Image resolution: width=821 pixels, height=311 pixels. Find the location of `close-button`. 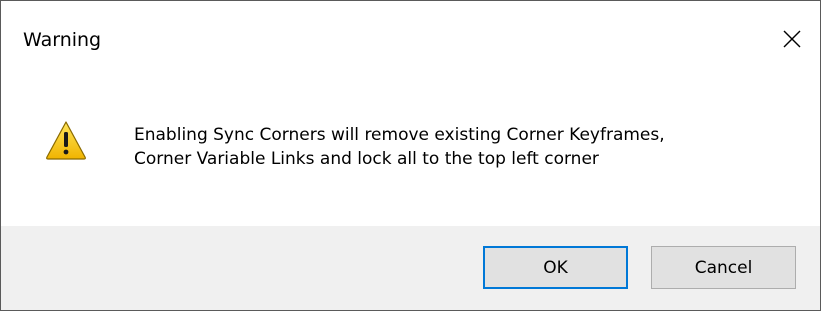

close-button is located at coordinates (792, 39).